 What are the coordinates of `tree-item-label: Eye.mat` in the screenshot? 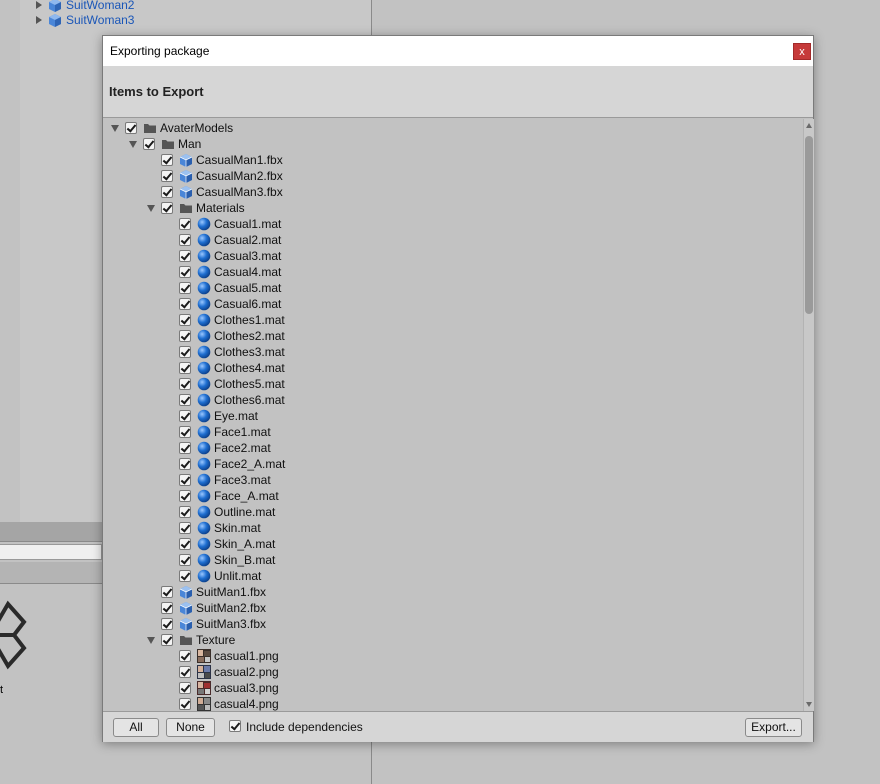 It's located at (236, 416).